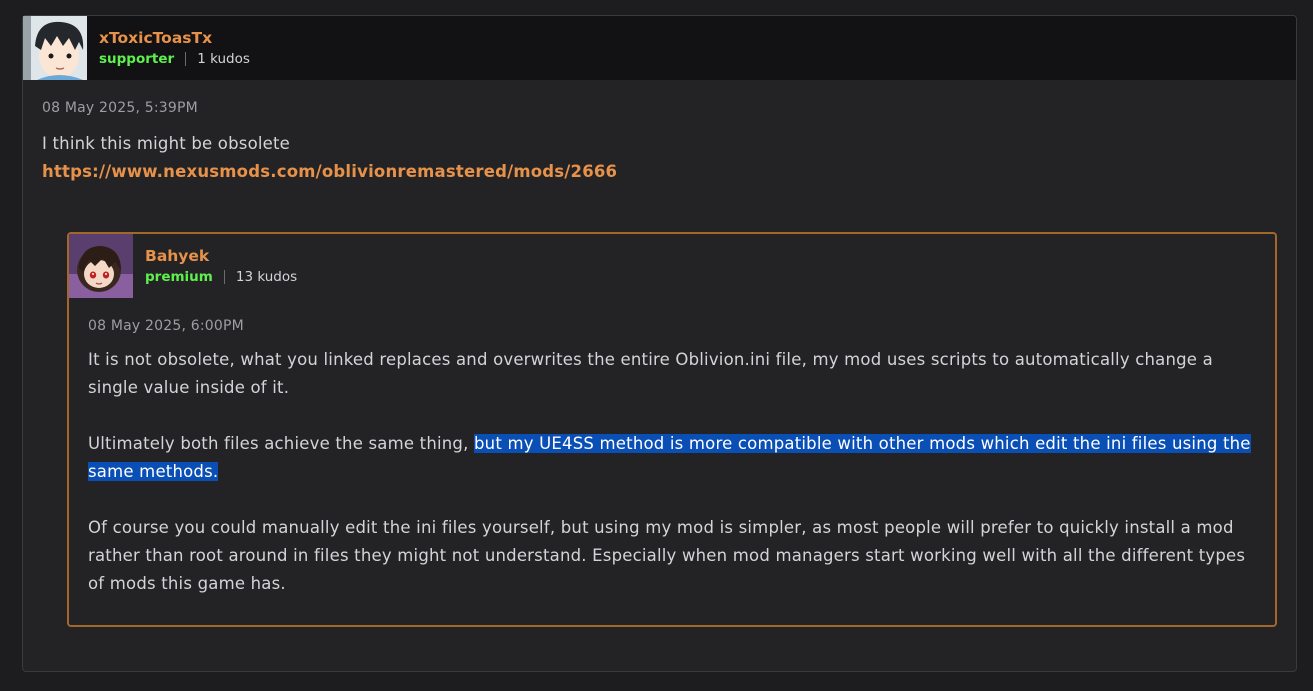  What do you see at coordinates (221, 277) in the screenshot?
I see `user-meta: premium 13 kudos` at bounding box center [221, 277].